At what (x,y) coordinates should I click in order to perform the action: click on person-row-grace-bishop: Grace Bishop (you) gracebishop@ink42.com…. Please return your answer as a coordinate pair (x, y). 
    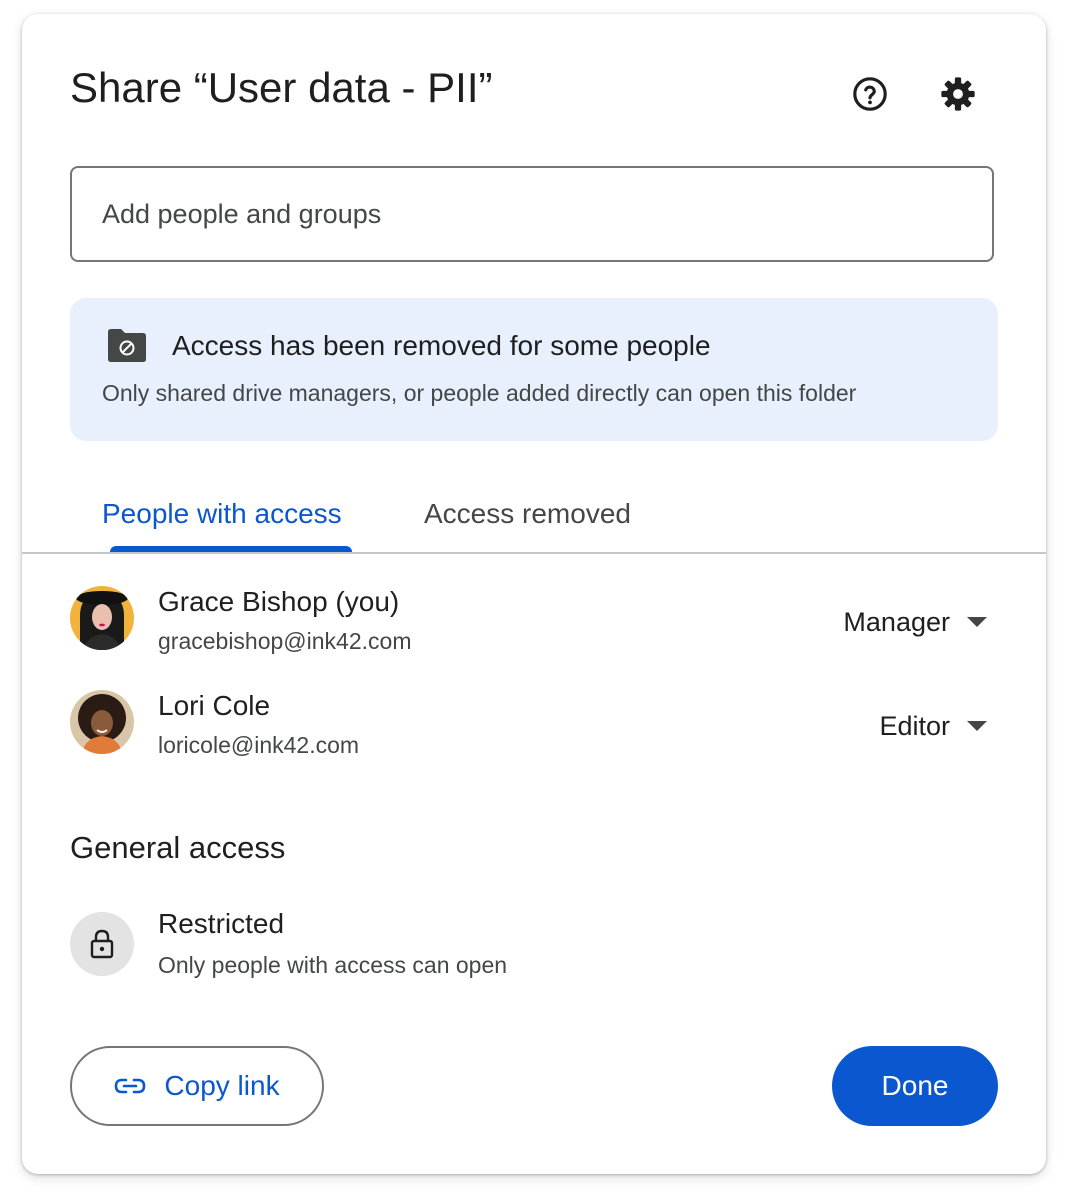
    Looking at the image, I should click on (534, 626).